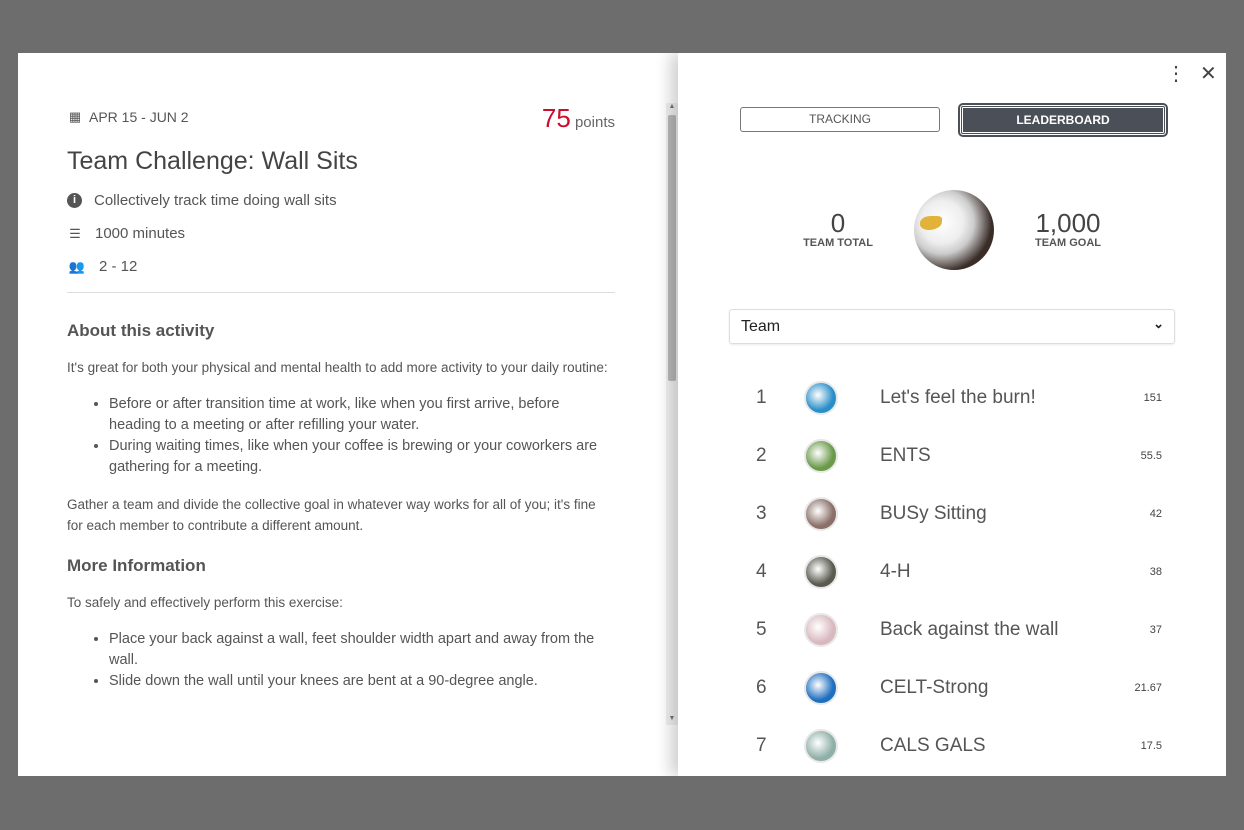 The height and width of the screenshot is (830, 1244). What do you see at coordinates (1063, 120) in the screenshot?
I see `tab-leaderboard: LEADERBOARD` at bounding box center [1063, 120].